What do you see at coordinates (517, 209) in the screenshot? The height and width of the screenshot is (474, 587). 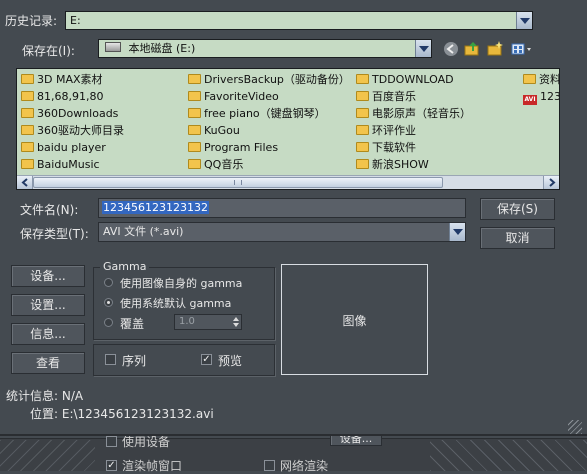 I see `save-button: 保存(S)` at bounding box center [517, 209].